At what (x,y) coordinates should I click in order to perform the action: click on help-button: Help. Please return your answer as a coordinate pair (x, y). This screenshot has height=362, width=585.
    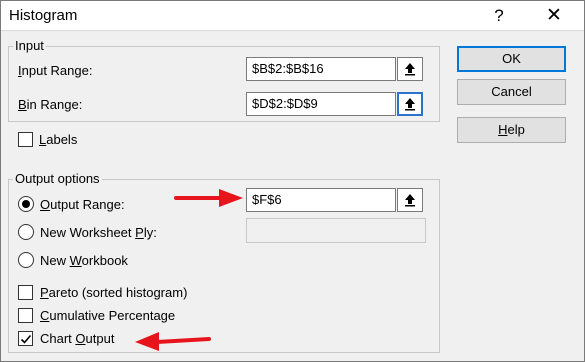
    Looking at the image, I should click on (511, 130).